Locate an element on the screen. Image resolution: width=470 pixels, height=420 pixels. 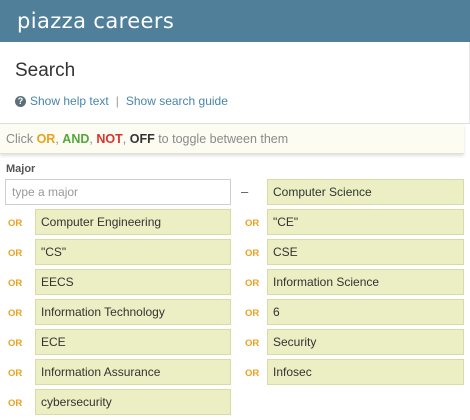
tag-cell: OR Computer Engineering is located at coordinates (116, 222).